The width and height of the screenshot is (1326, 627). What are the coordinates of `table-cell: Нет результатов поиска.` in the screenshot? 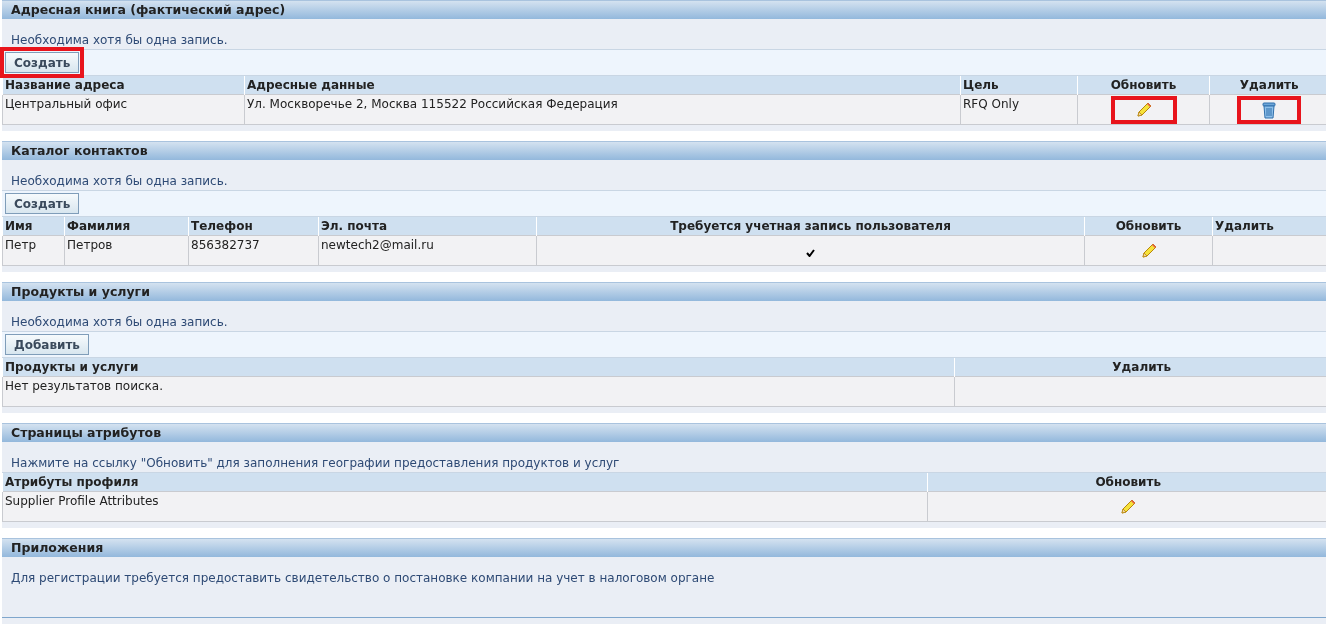 It's located at (84, 386).